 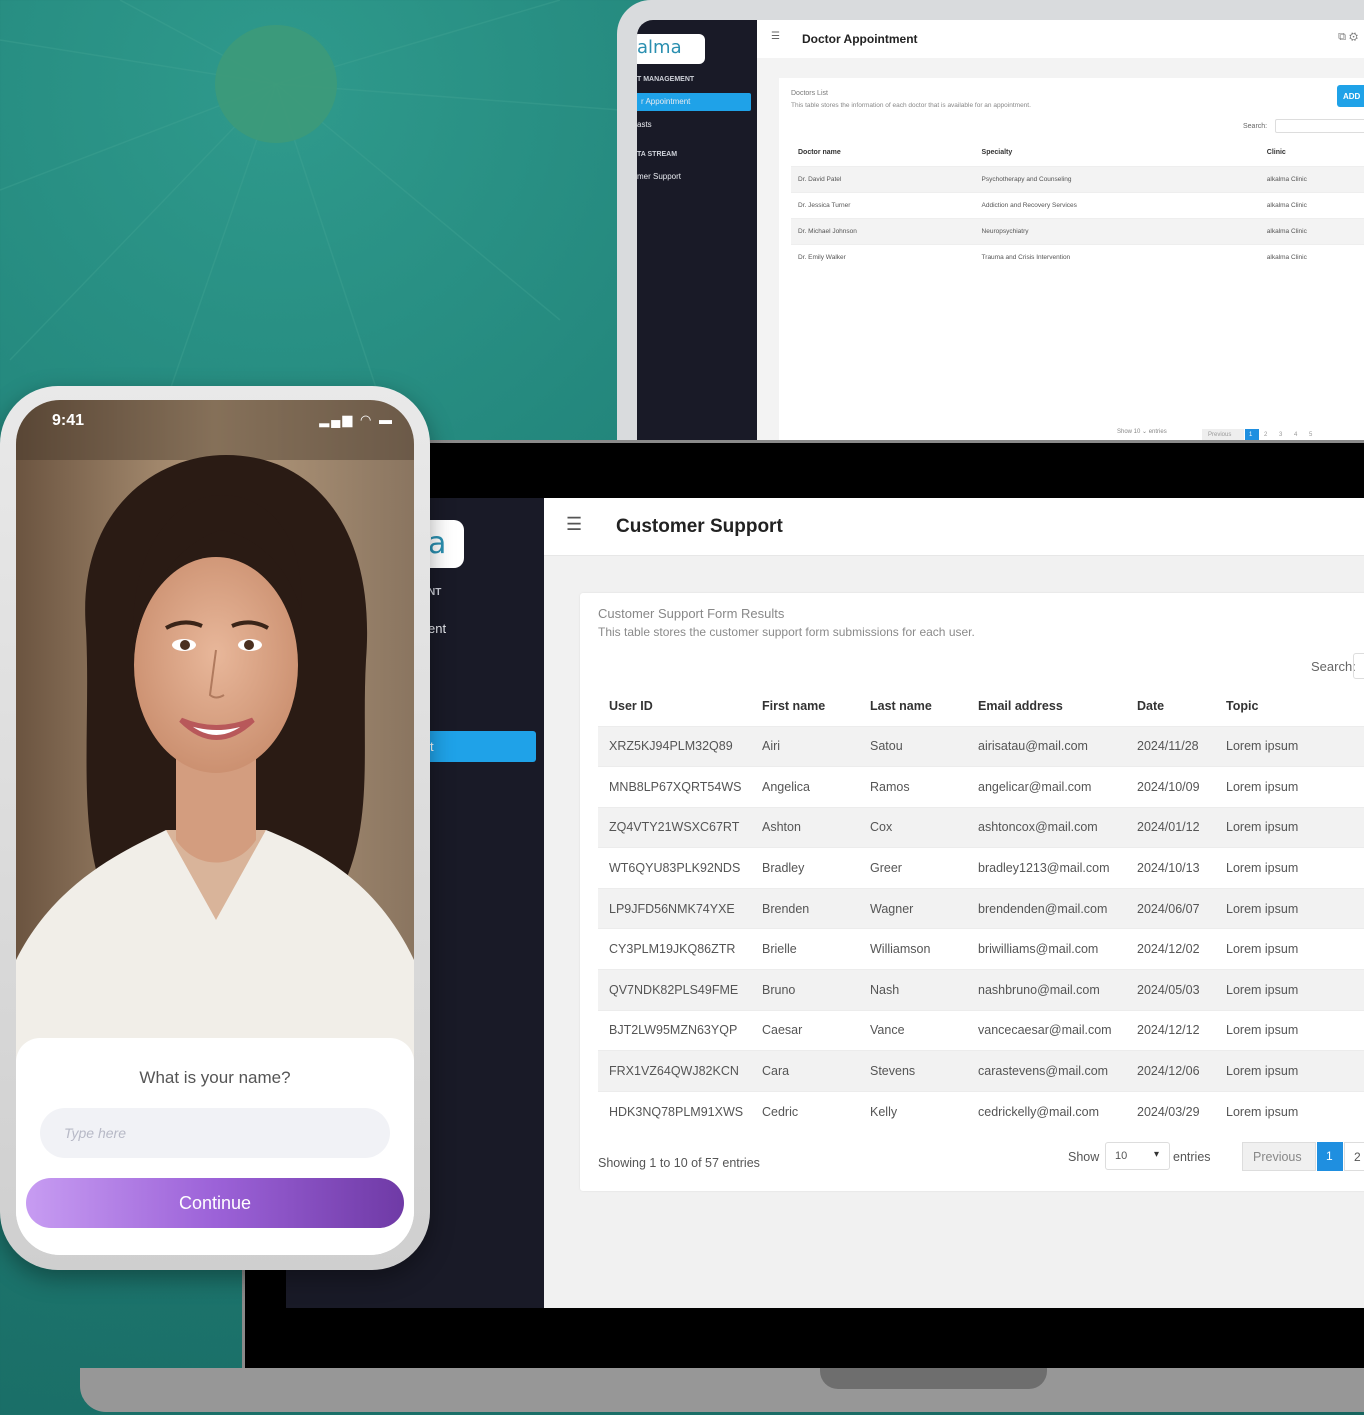 What do you see at coordinates (913, 949) in the screenshot?
I see `table-cell: Williamson` at bounding box center [913, 949].